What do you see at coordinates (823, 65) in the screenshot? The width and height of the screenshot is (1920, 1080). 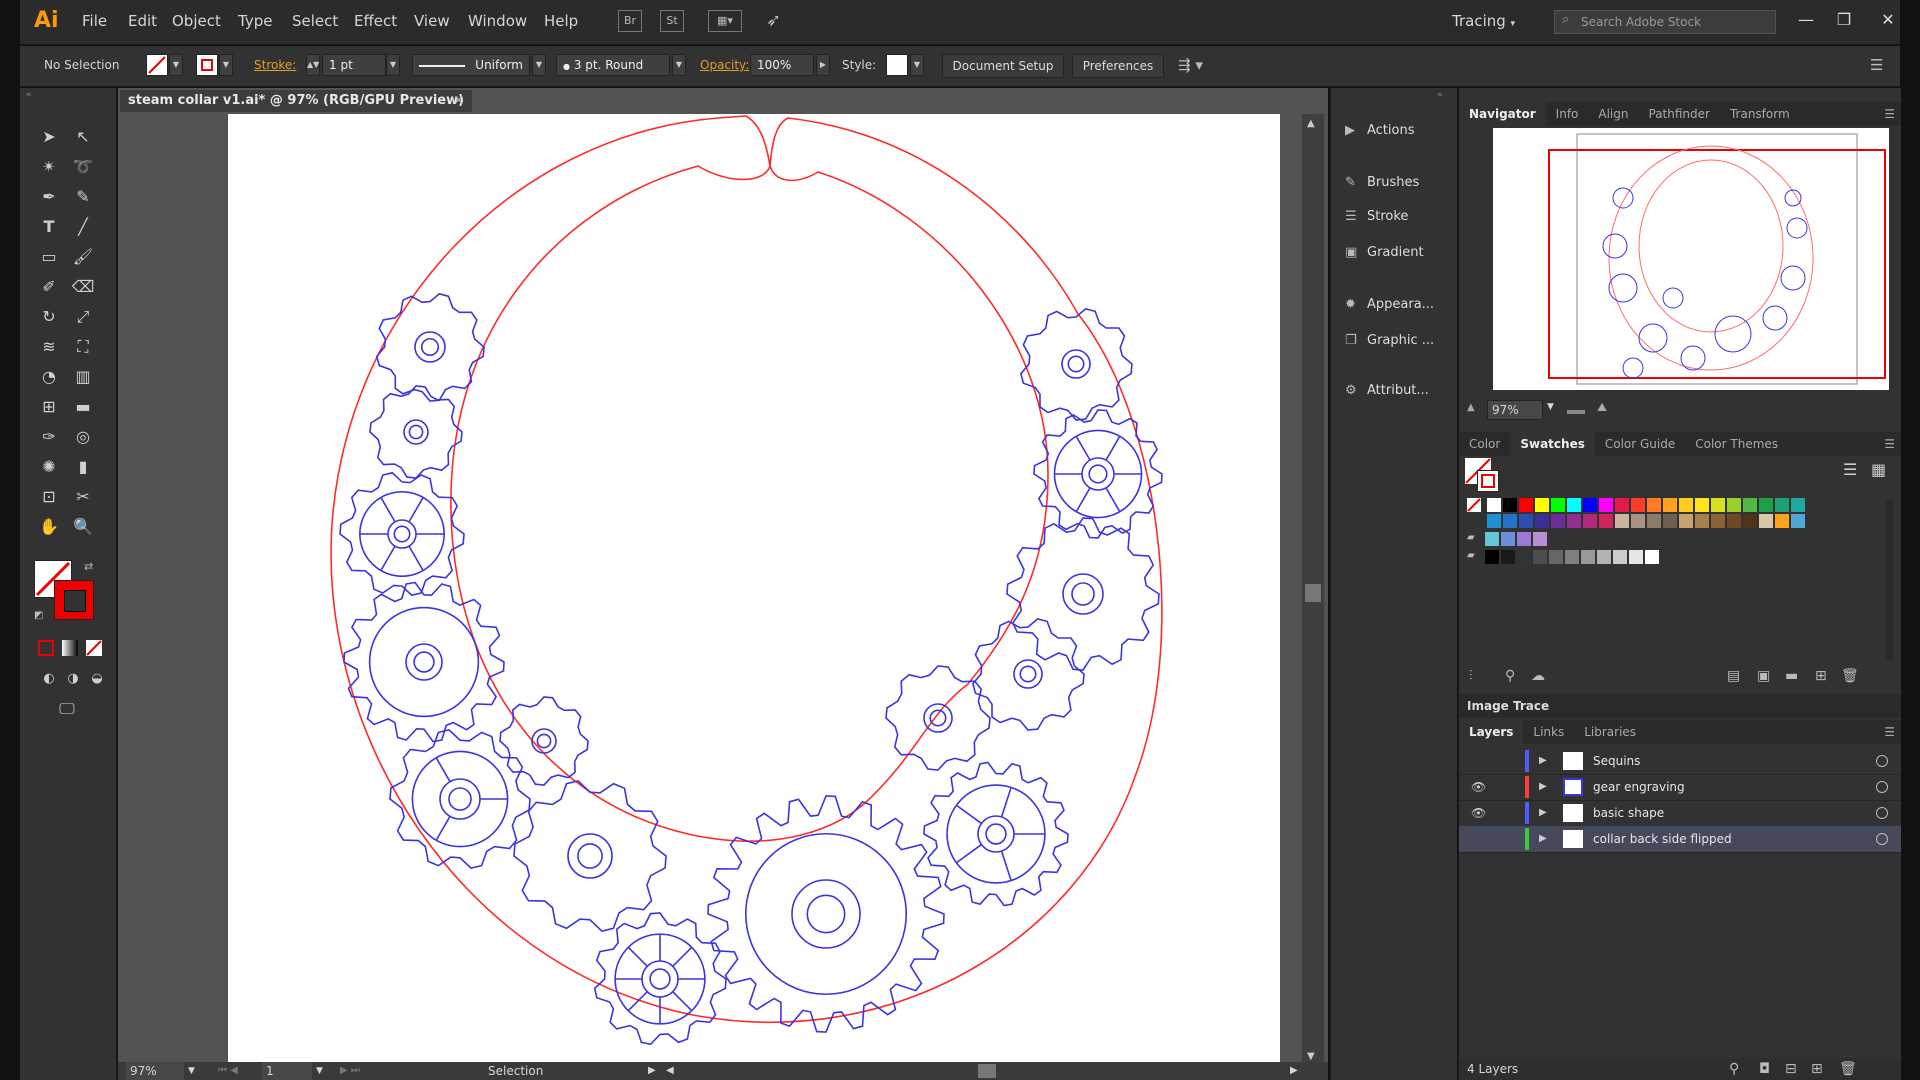 I see `opacity-dropdown: ▶` at bounding box center [823, 65].